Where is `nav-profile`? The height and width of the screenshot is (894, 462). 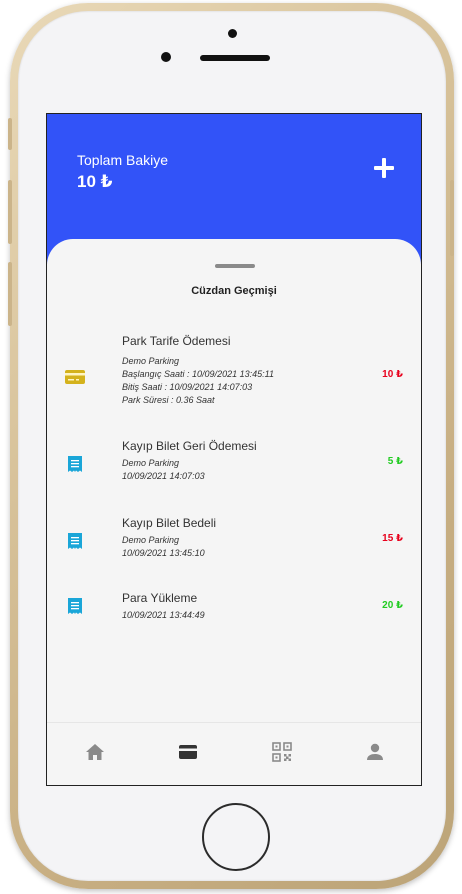 nav-profile is located at coordinates (375, 752).